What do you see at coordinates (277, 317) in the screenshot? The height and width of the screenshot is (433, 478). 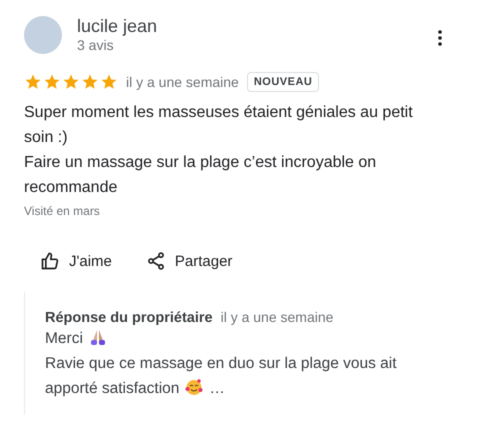 I see `reply-date: il y a une semaine` at bounding box center [277, 317].